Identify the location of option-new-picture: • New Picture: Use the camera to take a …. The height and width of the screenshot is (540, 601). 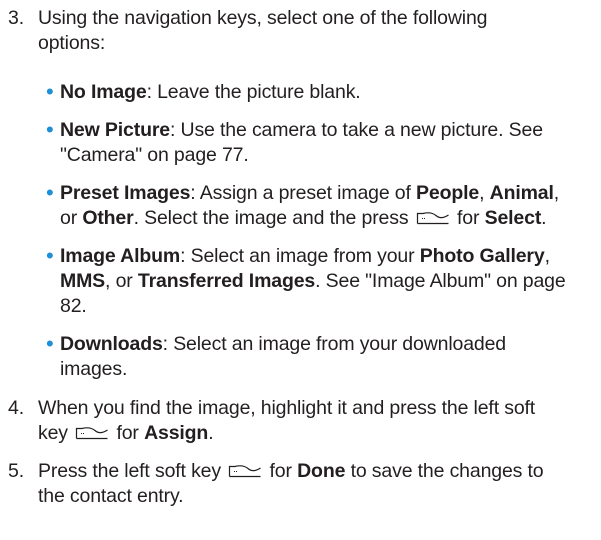
(322, 143).